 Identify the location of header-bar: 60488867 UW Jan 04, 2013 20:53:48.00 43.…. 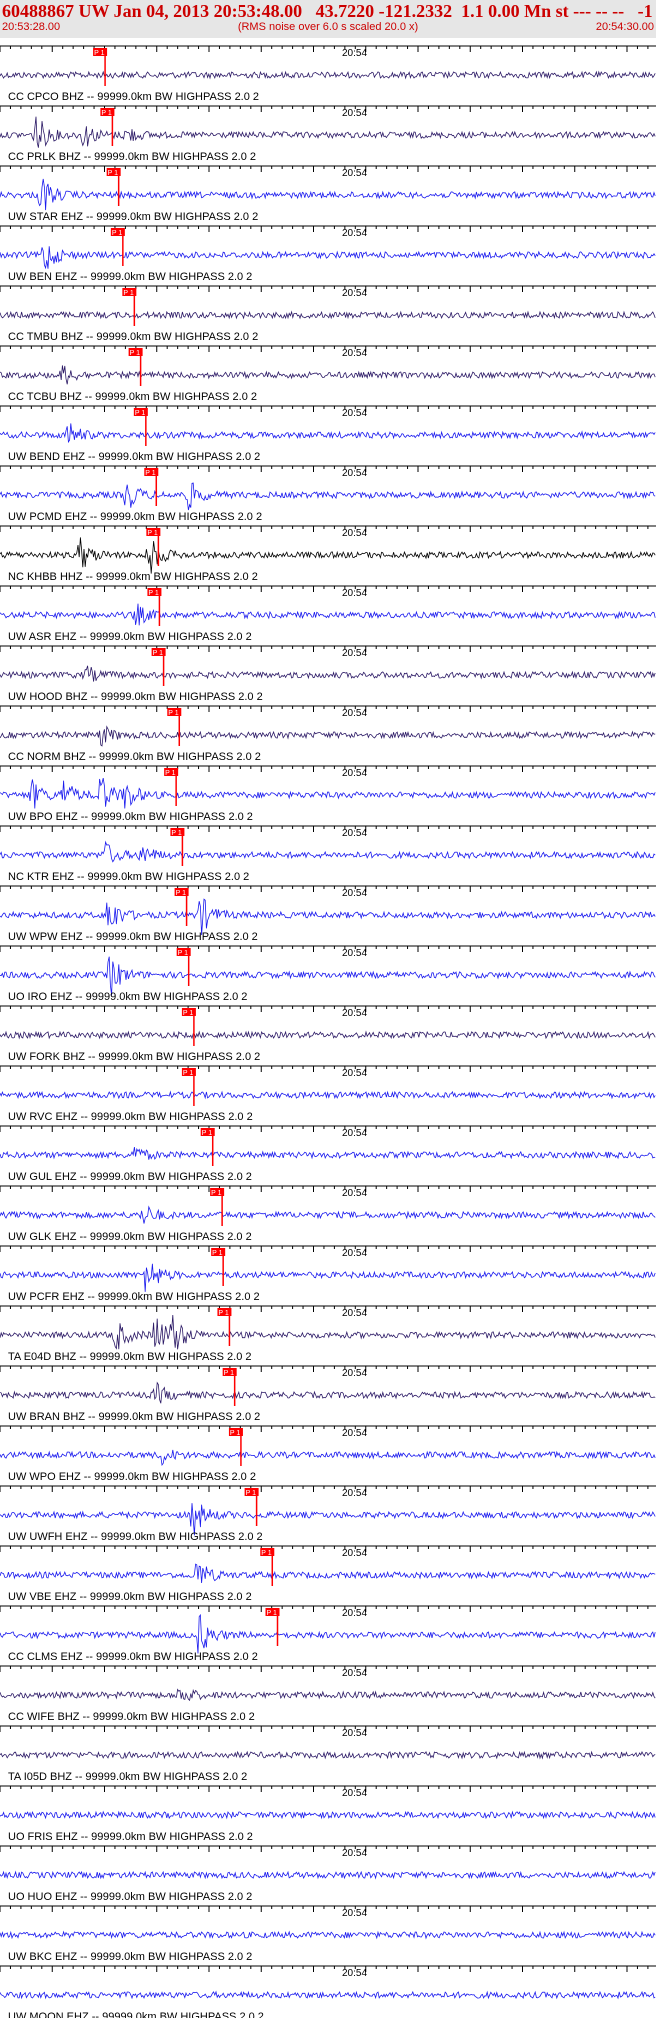
(328, 19).